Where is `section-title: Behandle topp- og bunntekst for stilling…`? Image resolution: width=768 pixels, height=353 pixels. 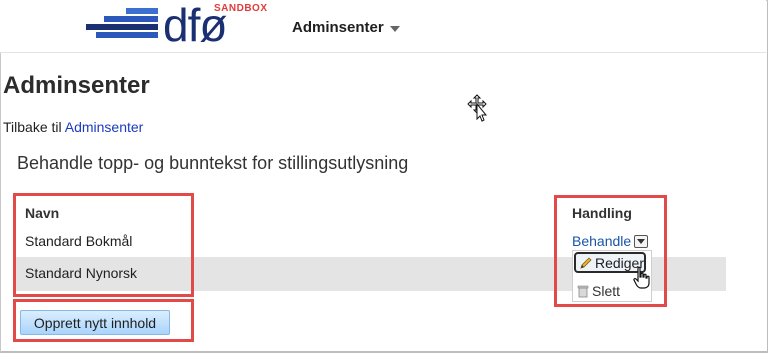
section-title: Behandle topp- og bunntekst for stilling… is located at coordinates (213, 163).